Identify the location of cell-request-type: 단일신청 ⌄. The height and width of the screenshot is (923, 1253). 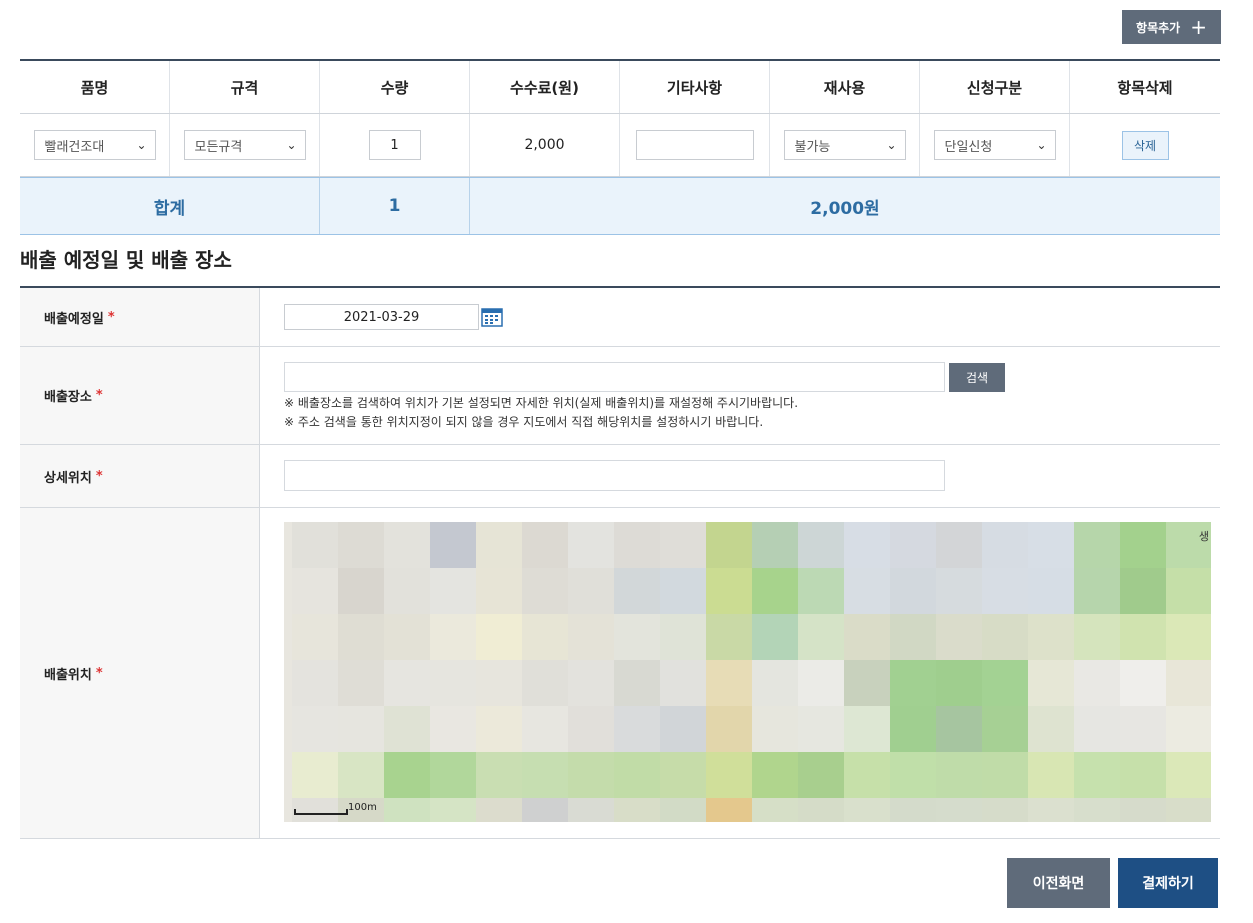
(995, 145).